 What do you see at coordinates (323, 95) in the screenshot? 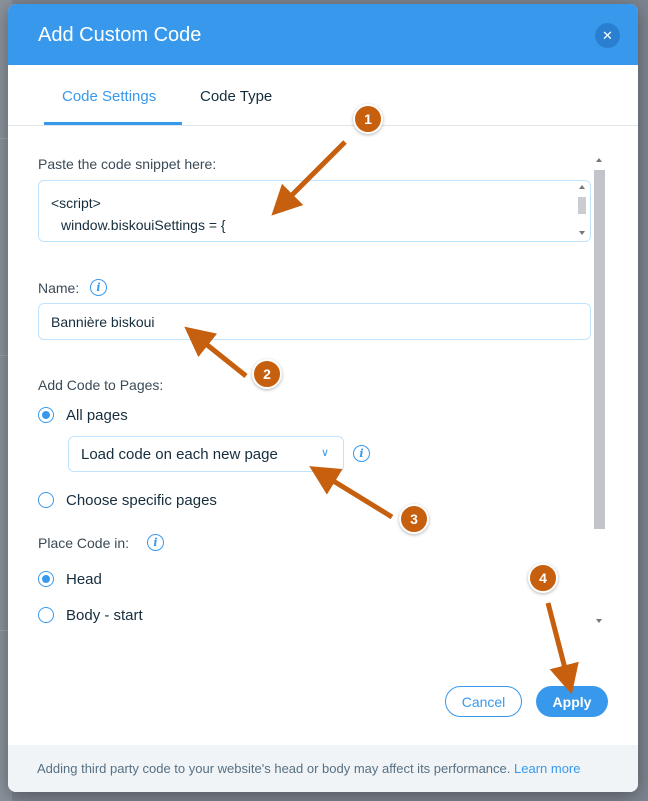
I see `tab-bar: Code Settings Code Type` at bounding box center [323, 95].